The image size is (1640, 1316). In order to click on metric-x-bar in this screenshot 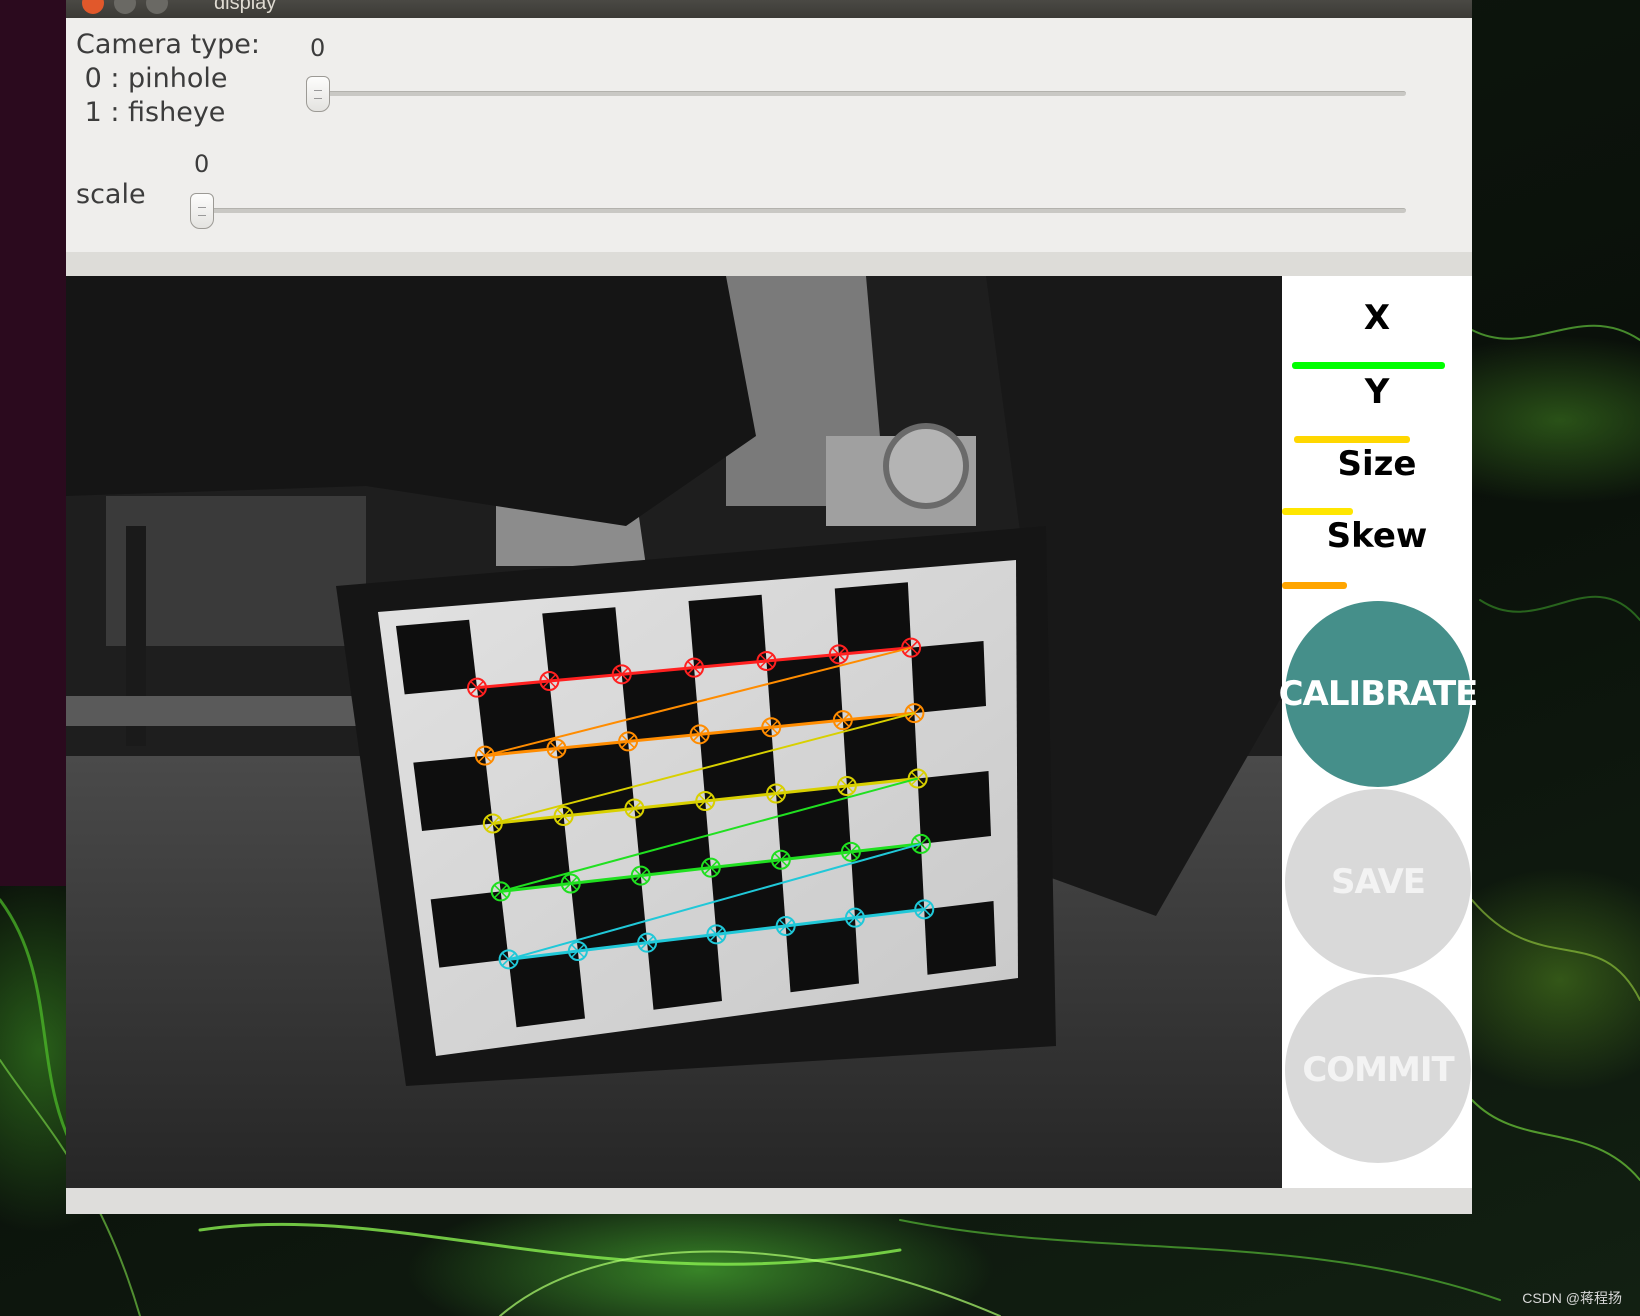, I will do `click(1368, 365)`.